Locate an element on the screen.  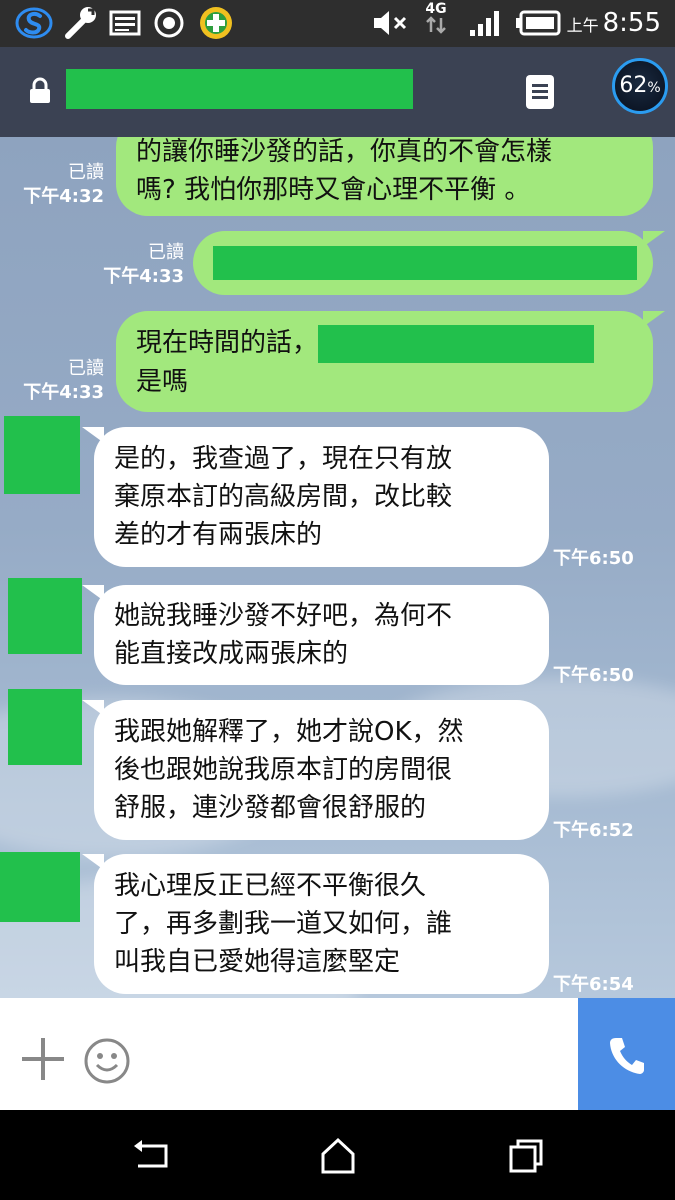
plus-icon is located at coordinates (43, 1059).